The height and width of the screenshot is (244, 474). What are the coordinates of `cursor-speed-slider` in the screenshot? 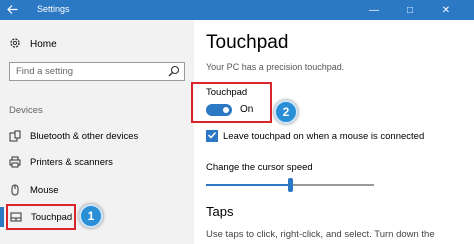 It's located at (290, 185).